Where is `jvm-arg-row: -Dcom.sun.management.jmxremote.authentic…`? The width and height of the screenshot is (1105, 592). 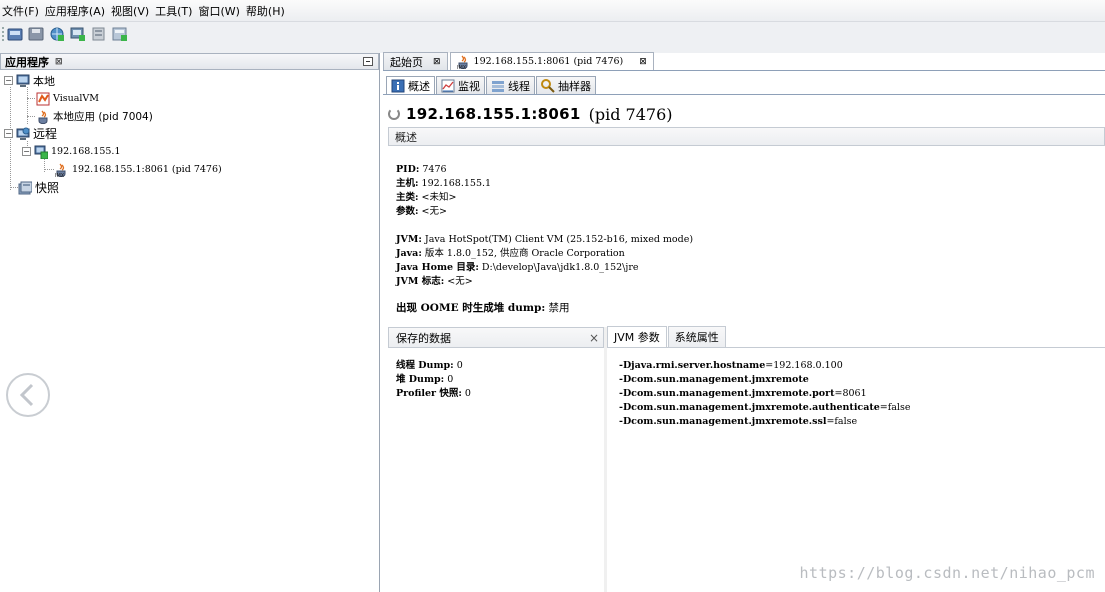
jvm-arg-row: -Dcom.sun.management.jmxremote.authentic… is located at coordinates (764, 408).